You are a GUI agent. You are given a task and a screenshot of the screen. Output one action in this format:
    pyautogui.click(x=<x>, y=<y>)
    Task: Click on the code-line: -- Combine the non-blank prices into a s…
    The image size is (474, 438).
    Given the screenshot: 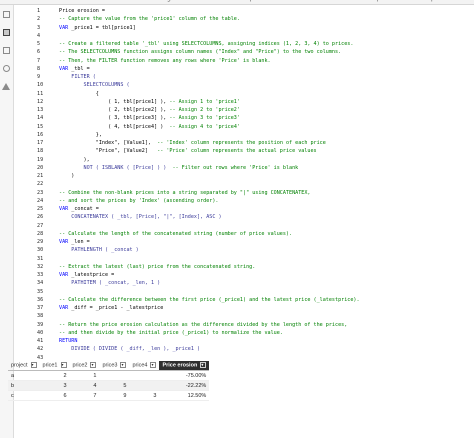 What is the action you would take?
    pyautogui.click(x=184, y=193)
    